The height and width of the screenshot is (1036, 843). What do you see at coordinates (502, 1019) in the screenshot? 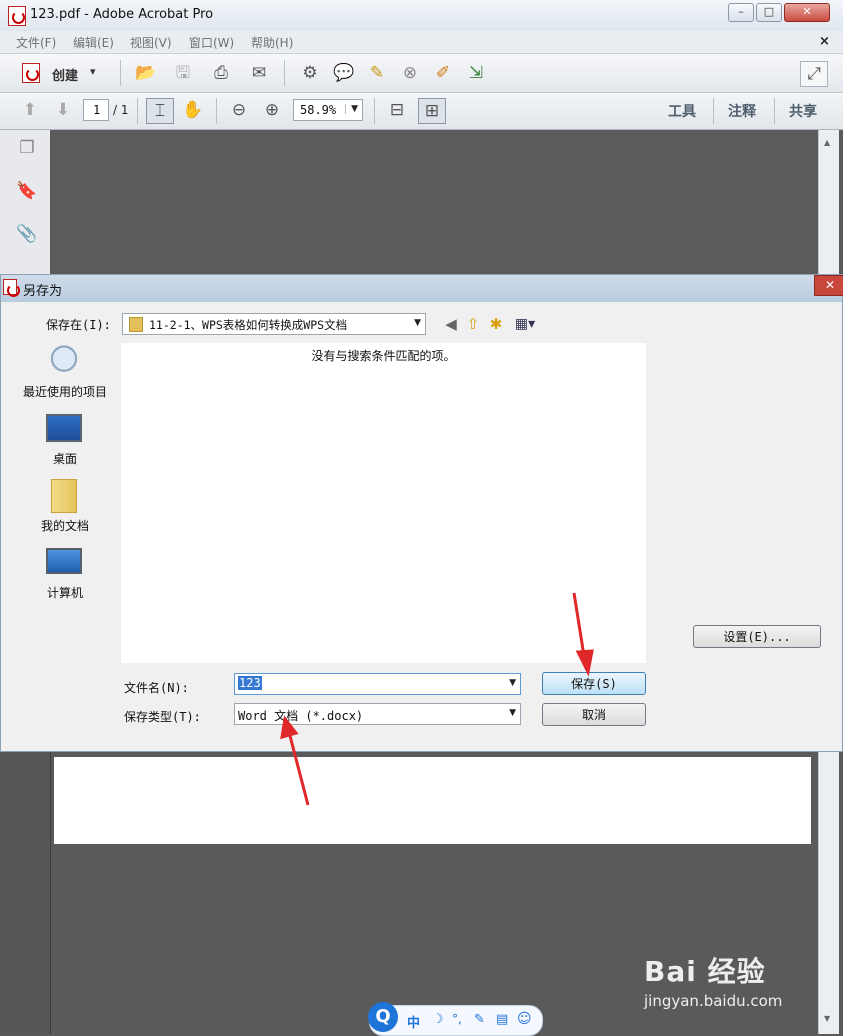
I see `clipboard-icon: ▤` at bounding box center [502, 1019].